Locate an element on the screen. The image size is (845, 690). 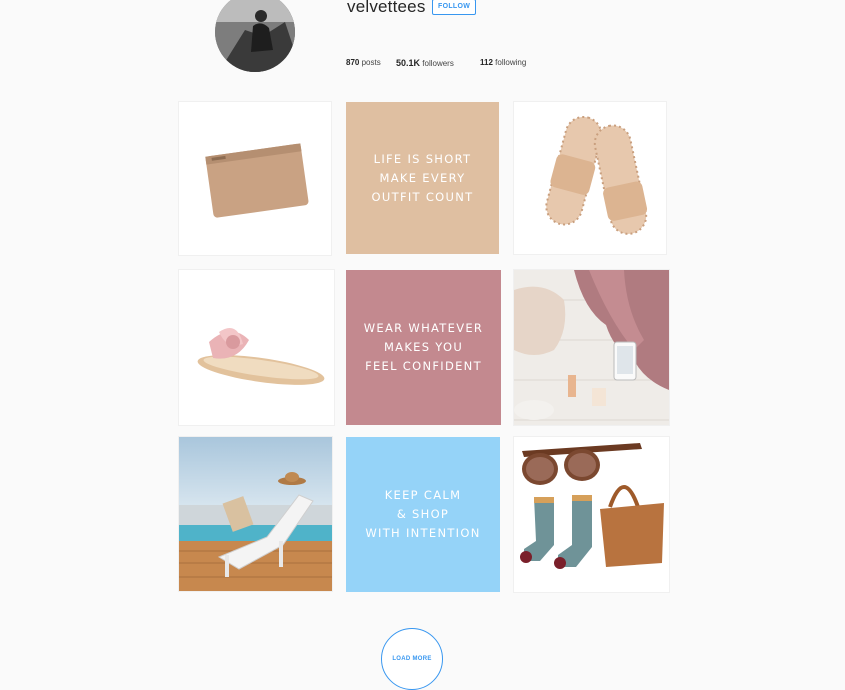
stat-following: 112 following is located at coordinates (503, 62).